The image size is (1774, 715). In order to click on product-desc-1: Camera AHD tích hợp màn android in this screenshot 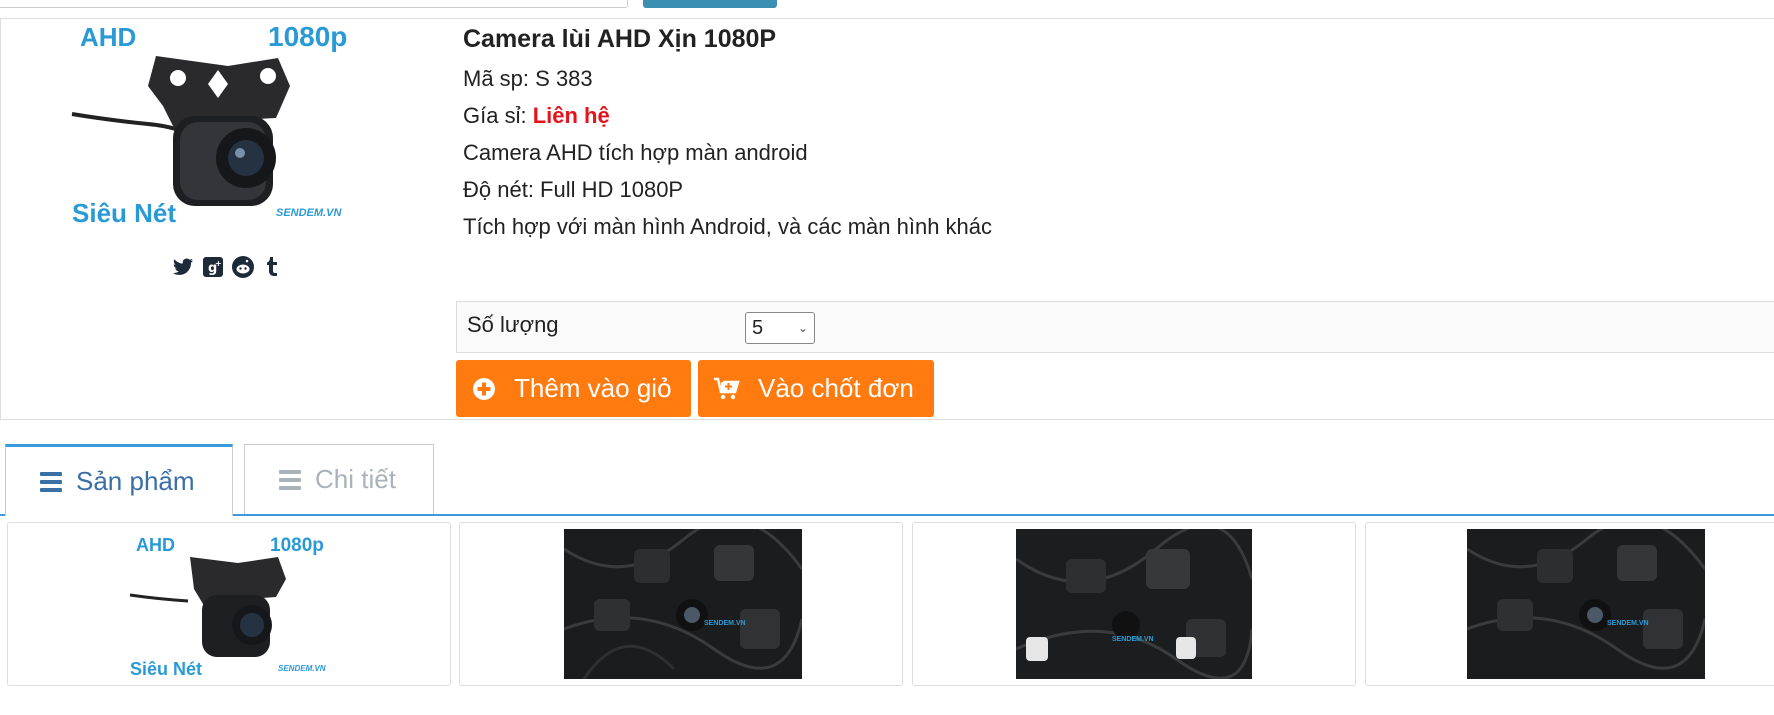, I will do `click(635, 152)`.